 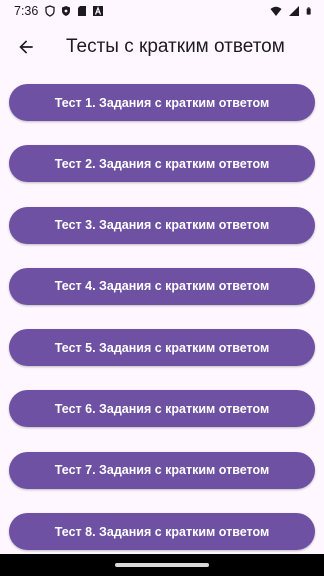 I want to click on page-title: Тесты с кратким ответом, so click(x=175, y=46).